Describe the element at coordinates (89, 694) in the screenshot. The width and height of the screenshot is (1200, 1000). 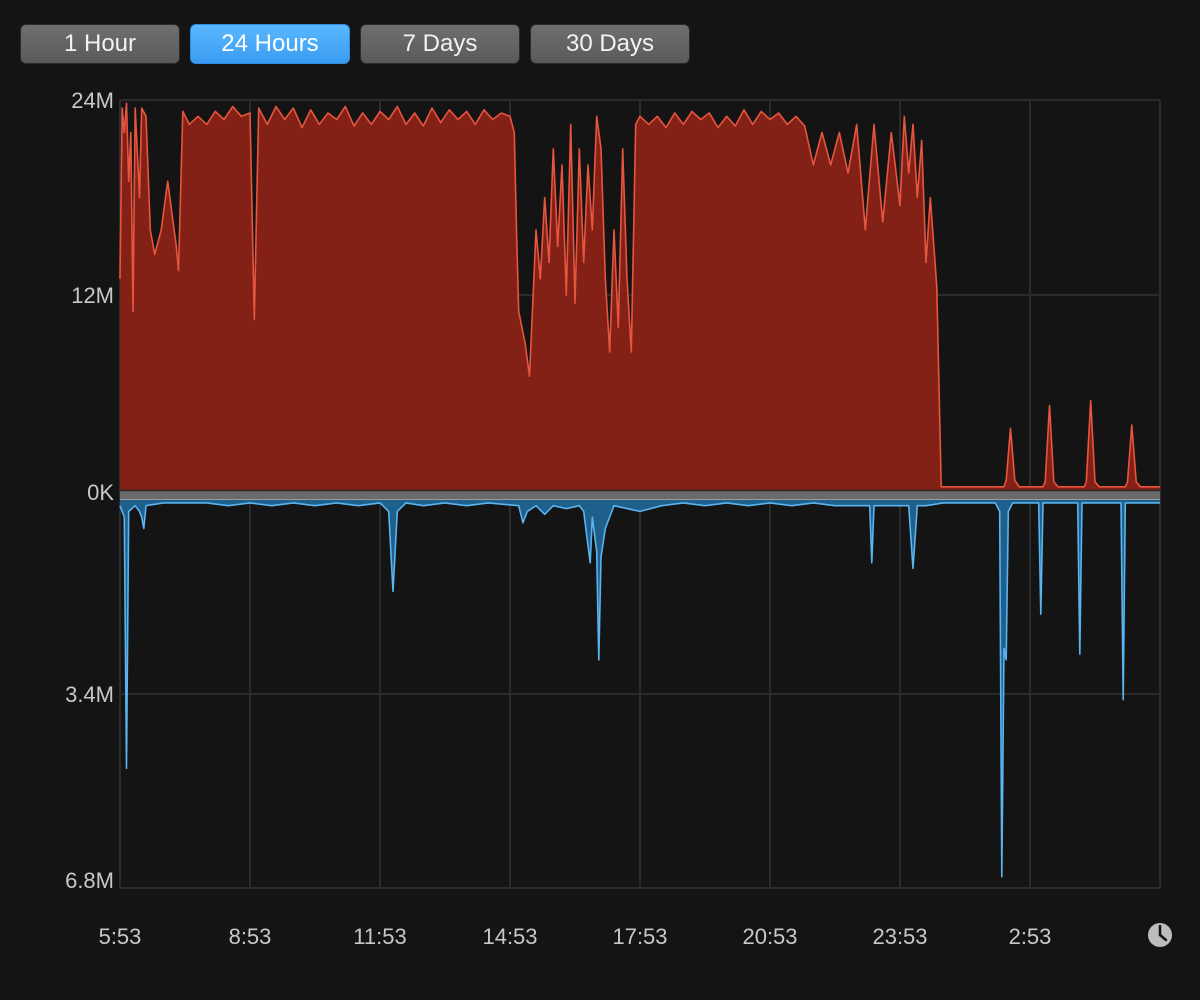
I see `y-tick-lower-1: 3.4M` at that location.